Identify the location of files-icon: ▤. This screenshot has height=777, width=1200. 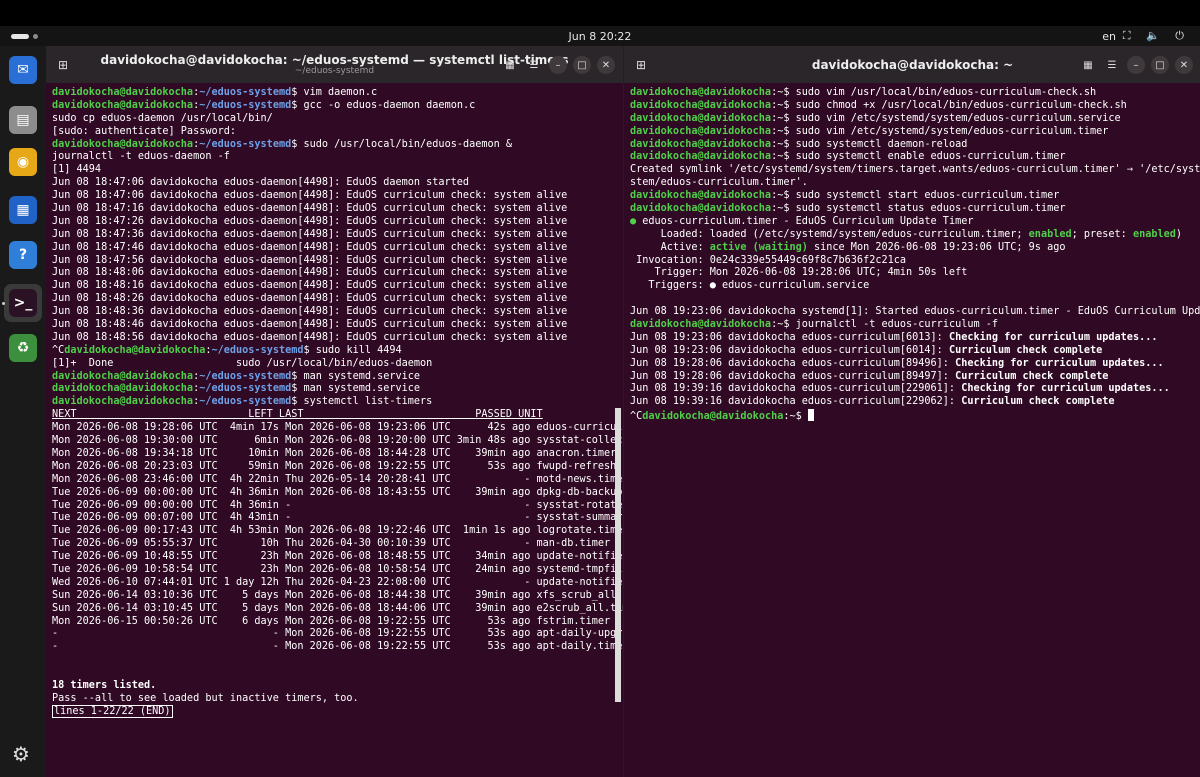
(23, 120).